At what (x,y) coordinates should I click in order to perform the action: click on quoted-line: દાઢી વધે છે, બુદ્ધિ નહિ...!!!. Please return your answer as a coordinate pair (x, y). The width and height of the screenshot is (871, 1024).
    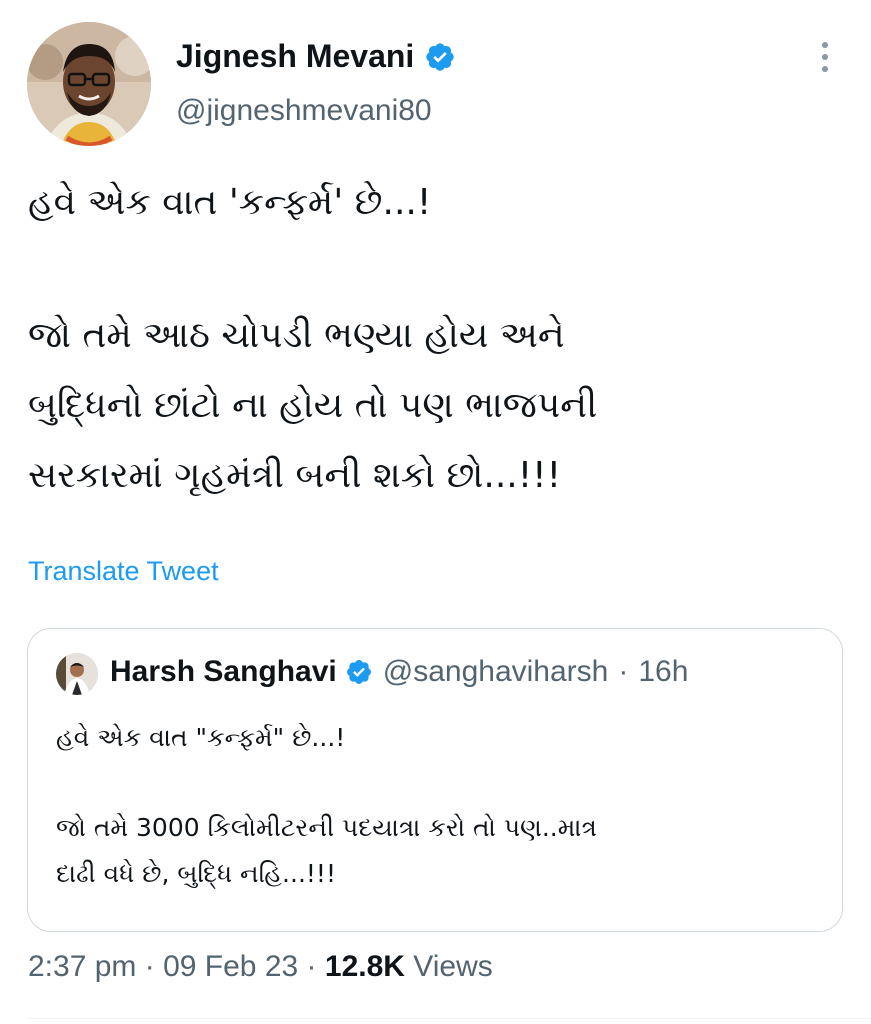
    Looking at the image, I should click on (196, 873).